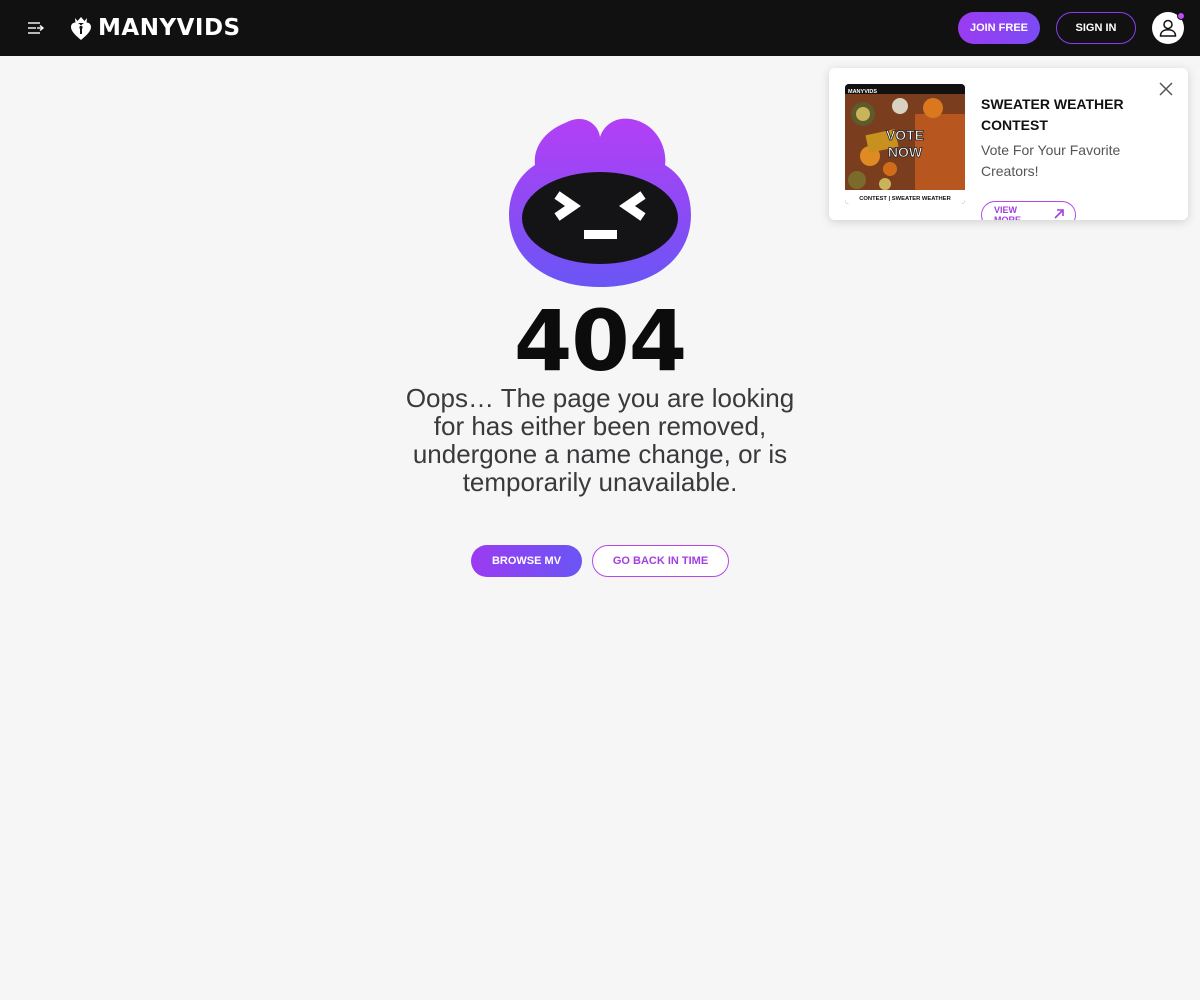 This screenshot has height=1000, width=1200. What do you see at coordinates (862, 92) in the screenshot?
I see `artwork-brand: MANYVIDS` at bounding box center [862, 92].